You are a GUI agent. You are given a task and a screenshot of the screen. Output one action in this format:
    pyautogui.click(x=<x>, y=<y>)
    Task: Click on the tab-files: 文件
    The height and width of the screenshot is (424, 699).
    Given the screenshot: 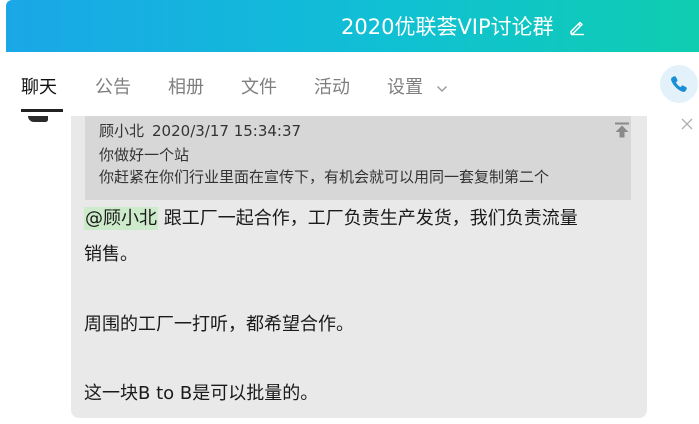 What is the action you would take?
    pyautogui.click(x=259, y=88)
    